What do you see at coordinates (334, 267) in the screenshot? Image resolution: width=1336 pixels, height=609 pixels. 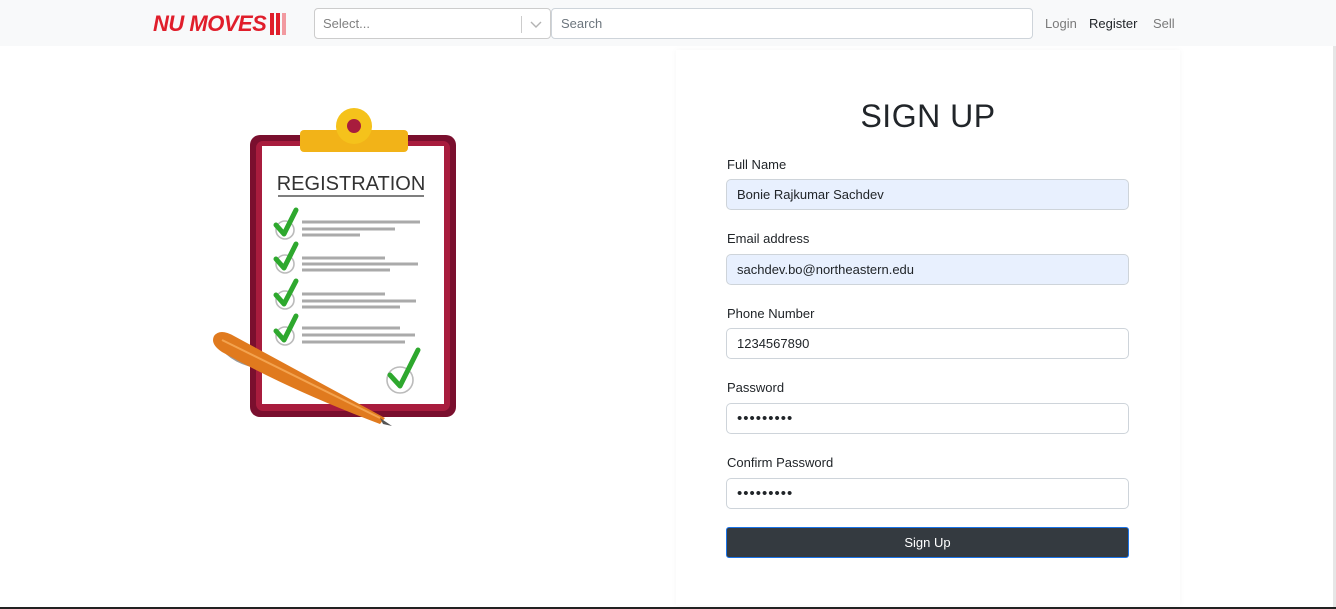 I see `registration-clipboard-illustration: REGISTRATION` at bounding box center [334, 267].